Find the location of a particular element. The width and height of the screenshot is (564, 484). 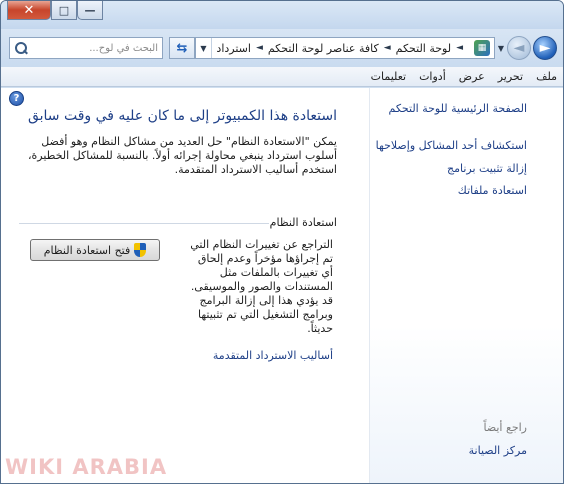

recent-pages-dropdown: ▼ is located at coordinates (501, 48).